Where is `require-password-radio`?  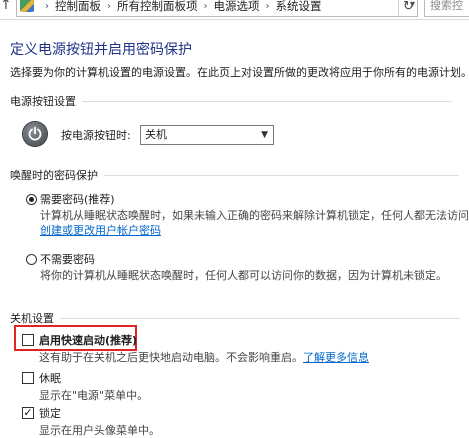
require-password-radio is located at coordinates (31, 199).